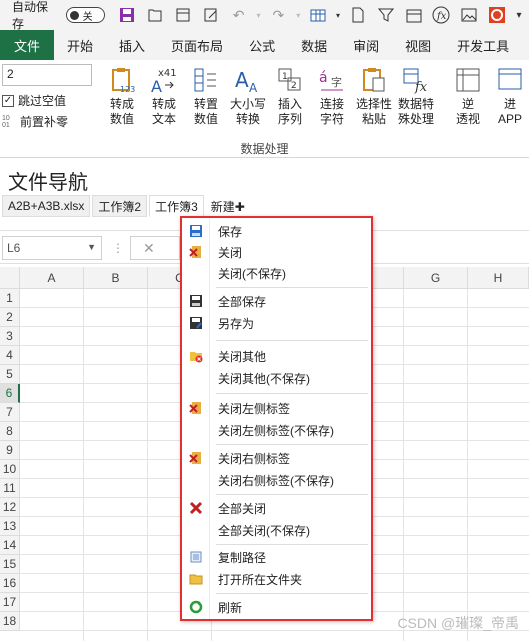  Describe the element at coordinates (10, 526) in the screenshot. I see `row-header: 13` at that location.